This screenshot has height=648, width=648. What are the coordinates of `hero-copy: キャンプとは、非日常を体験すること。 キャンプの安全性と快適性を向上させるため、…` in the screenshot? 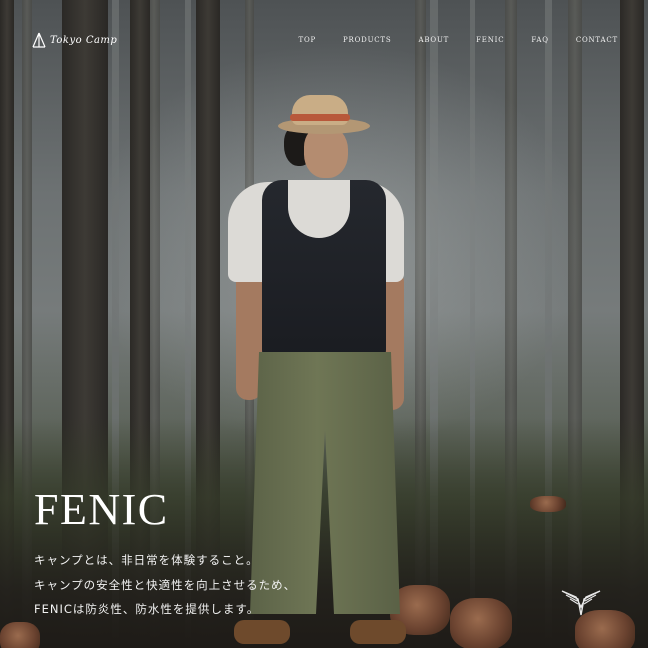 It's located at (165, 585).